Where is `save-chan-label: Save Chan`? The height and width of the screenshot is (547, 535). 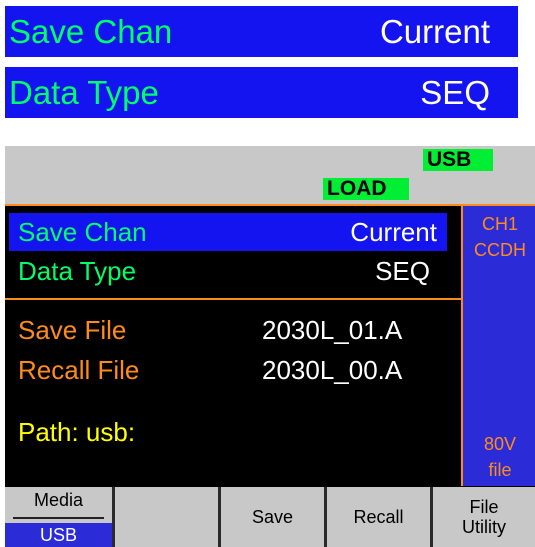 save-chan-label: Save Chan is located at coordinates (82, 231).